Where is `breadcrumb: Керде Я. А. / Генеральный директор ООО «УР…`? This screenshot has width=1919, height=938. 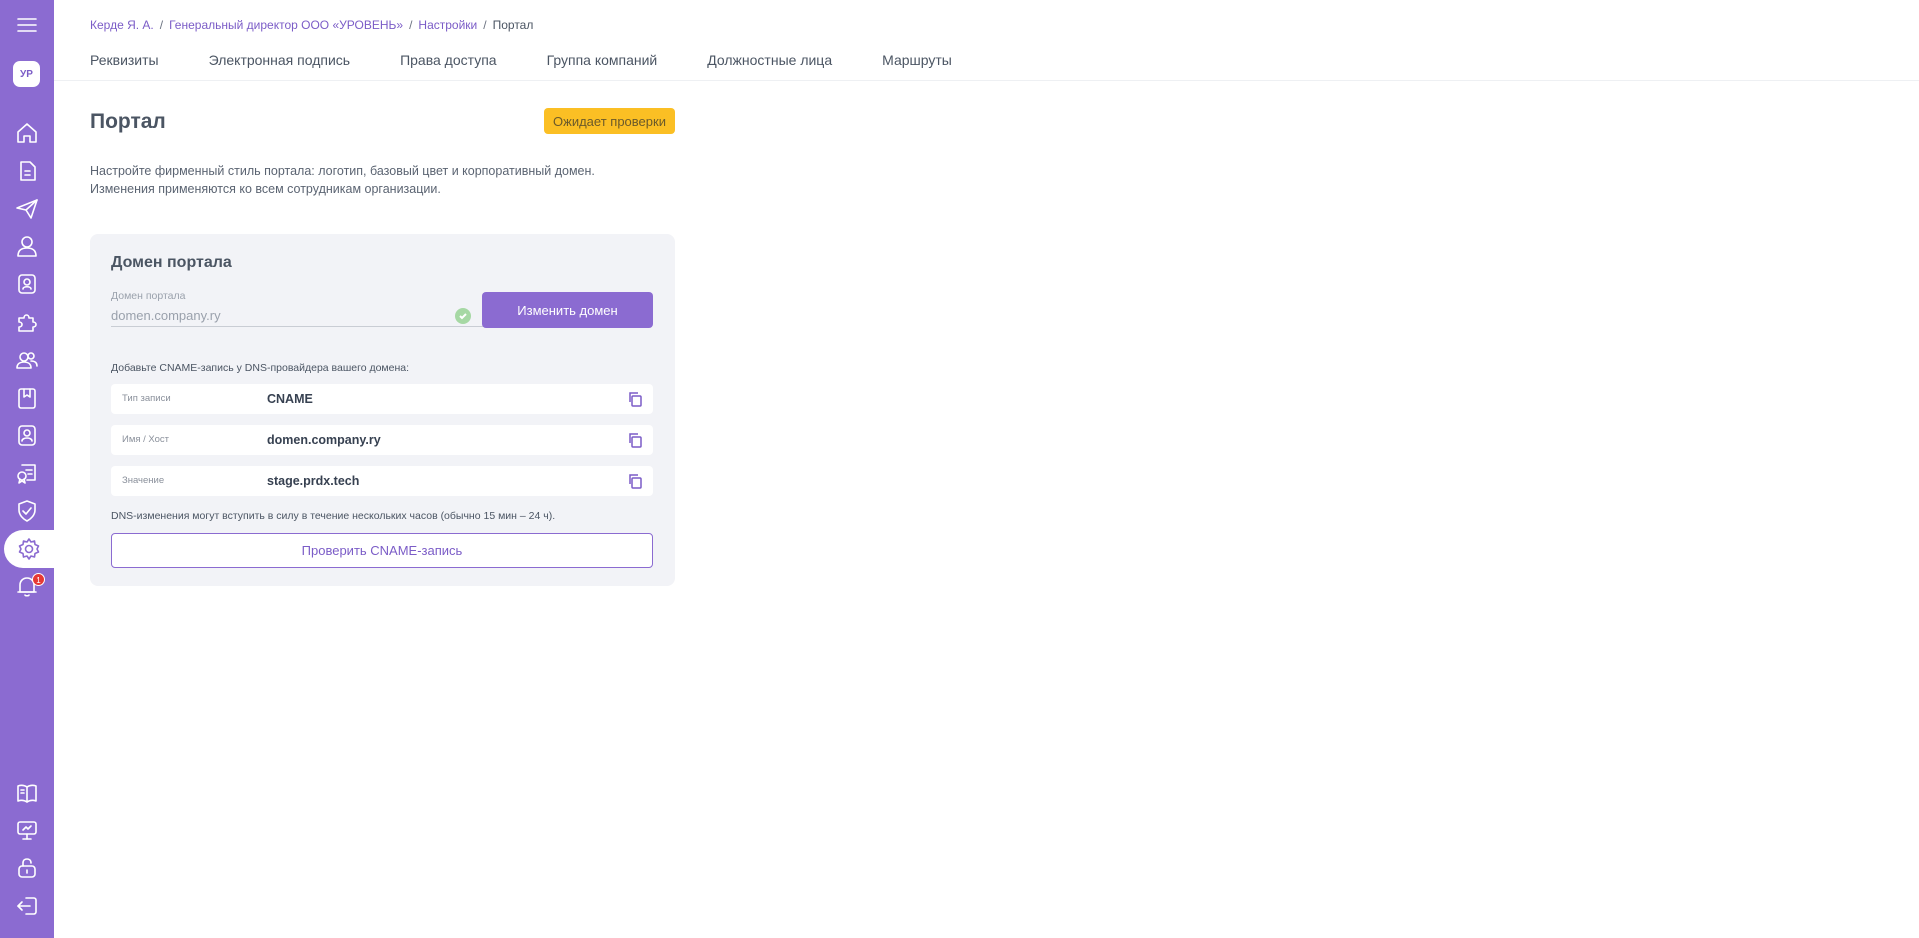
breadcrumb: Керде Я. А. / Генеральный директор ООО «УР… is located at coordinates (311, 25).